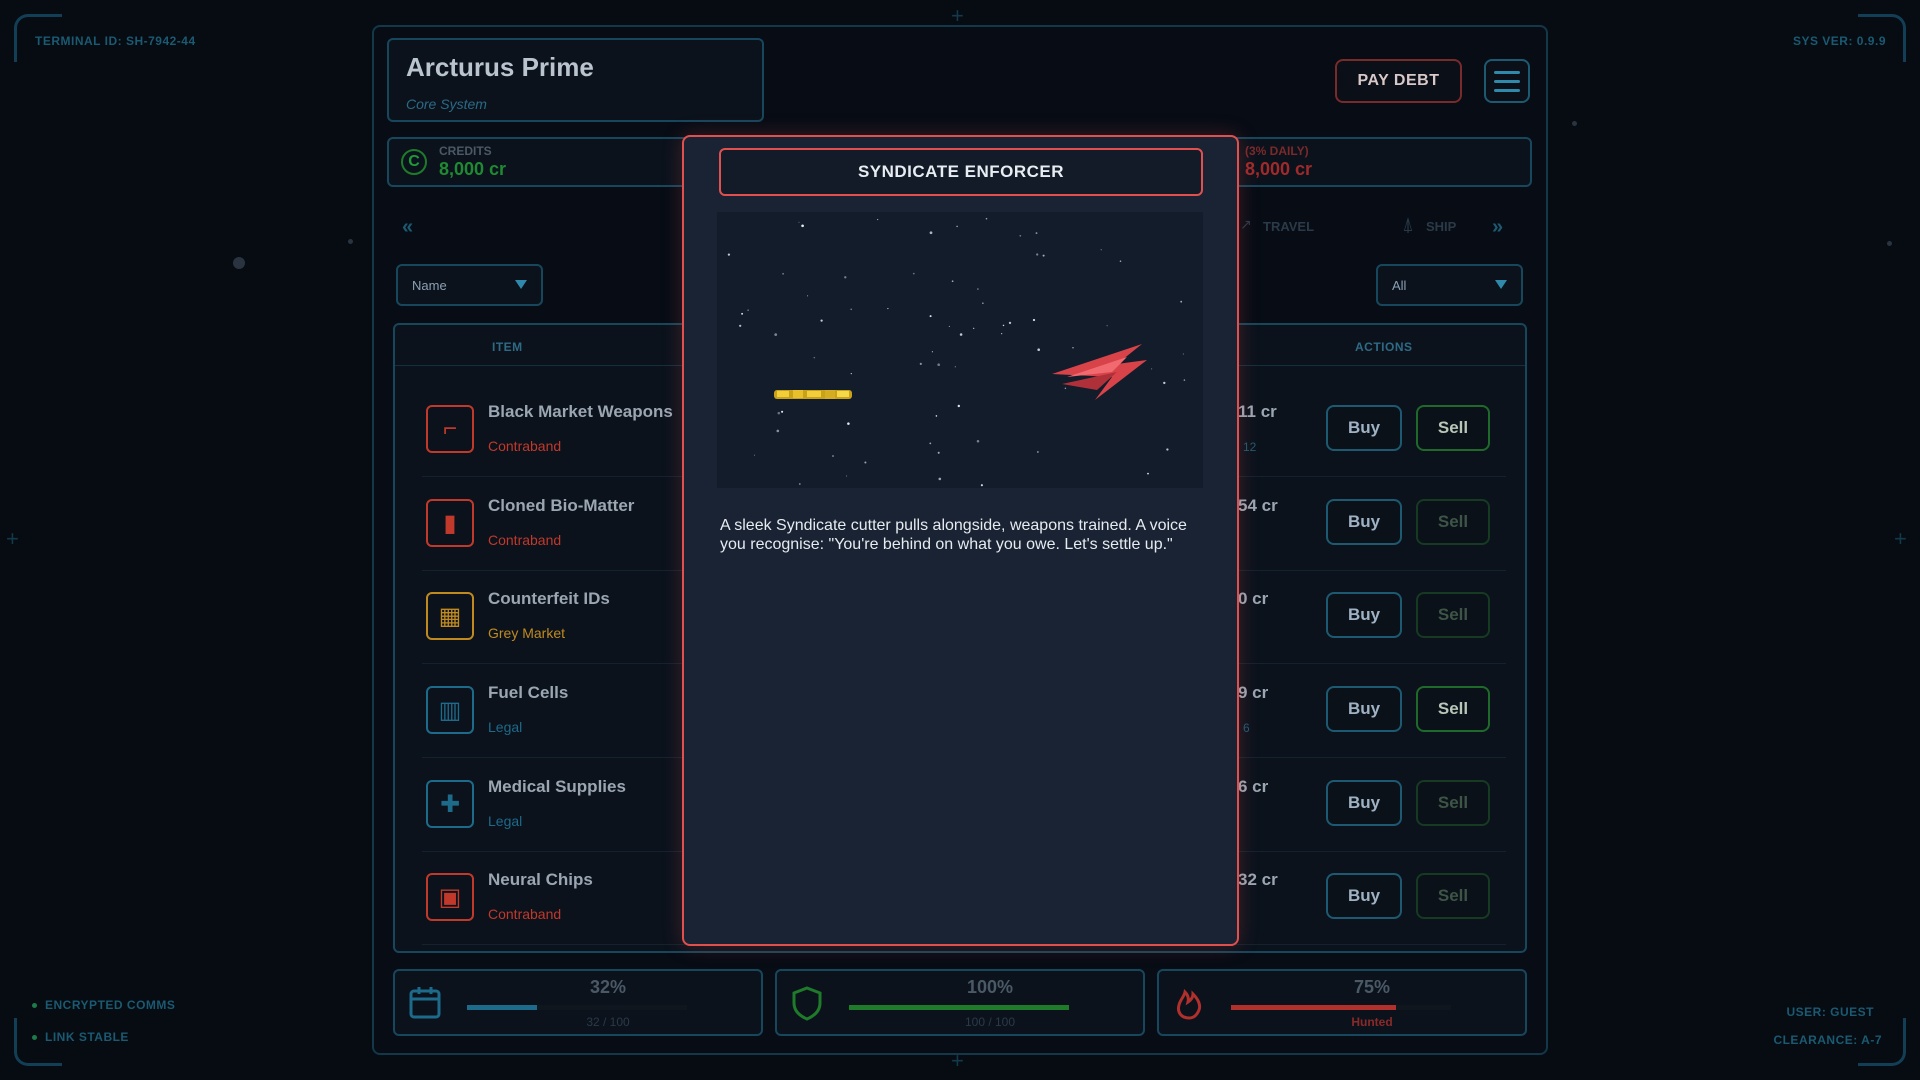 This screenshot has height=1080, width=1920. I want to click on heat-bar, so click(1341, 1007).